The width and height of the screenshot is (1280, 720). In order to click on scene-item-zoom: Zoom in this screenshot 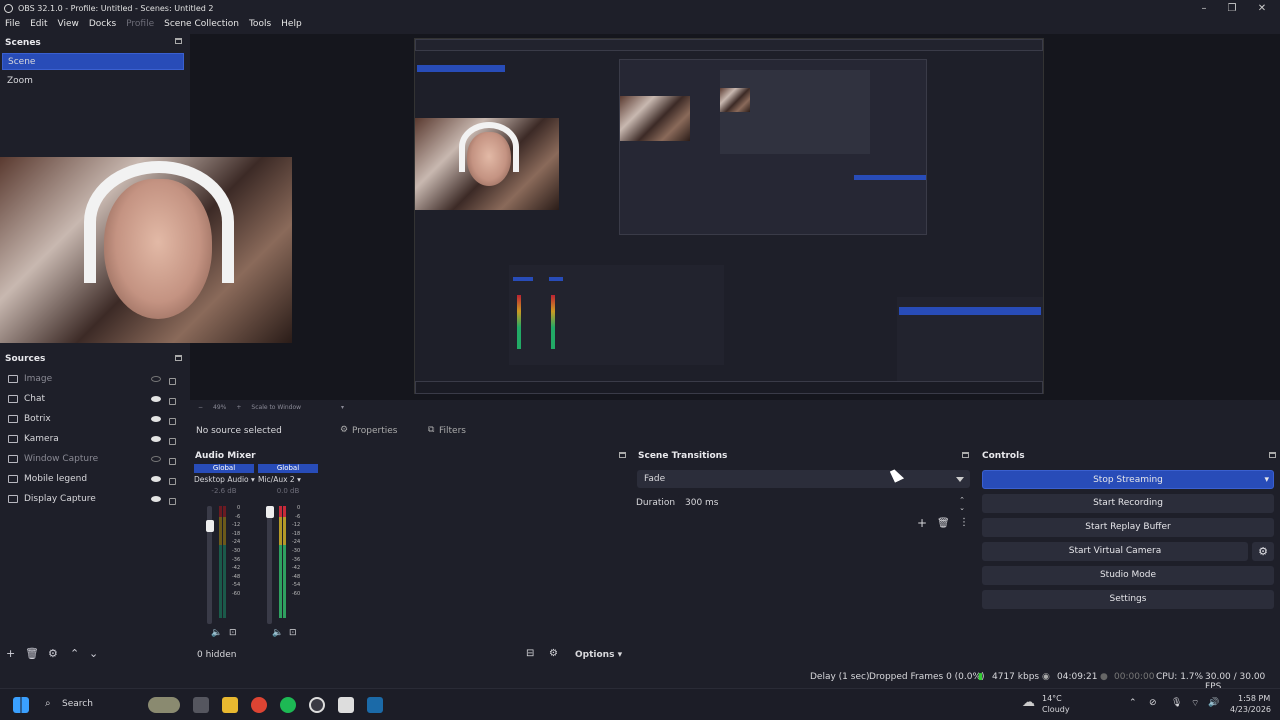, I will do `click(93, 81)`.